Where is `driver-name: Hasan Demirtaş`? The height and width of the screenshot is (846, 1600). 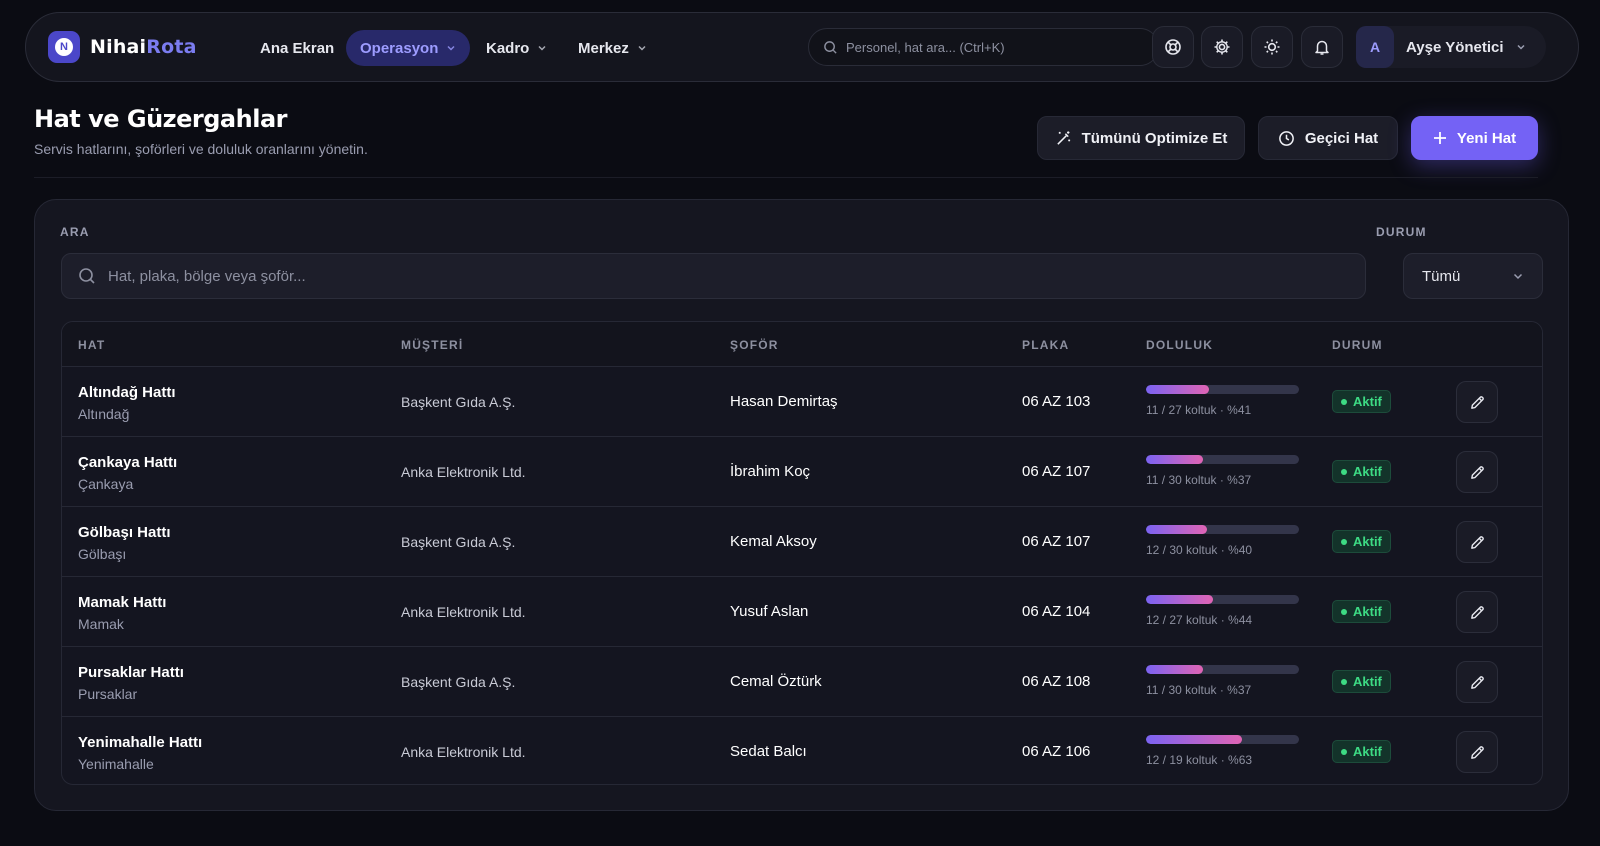
driver-name: Hasan Demirtaş is located at coordinates (784, 401).